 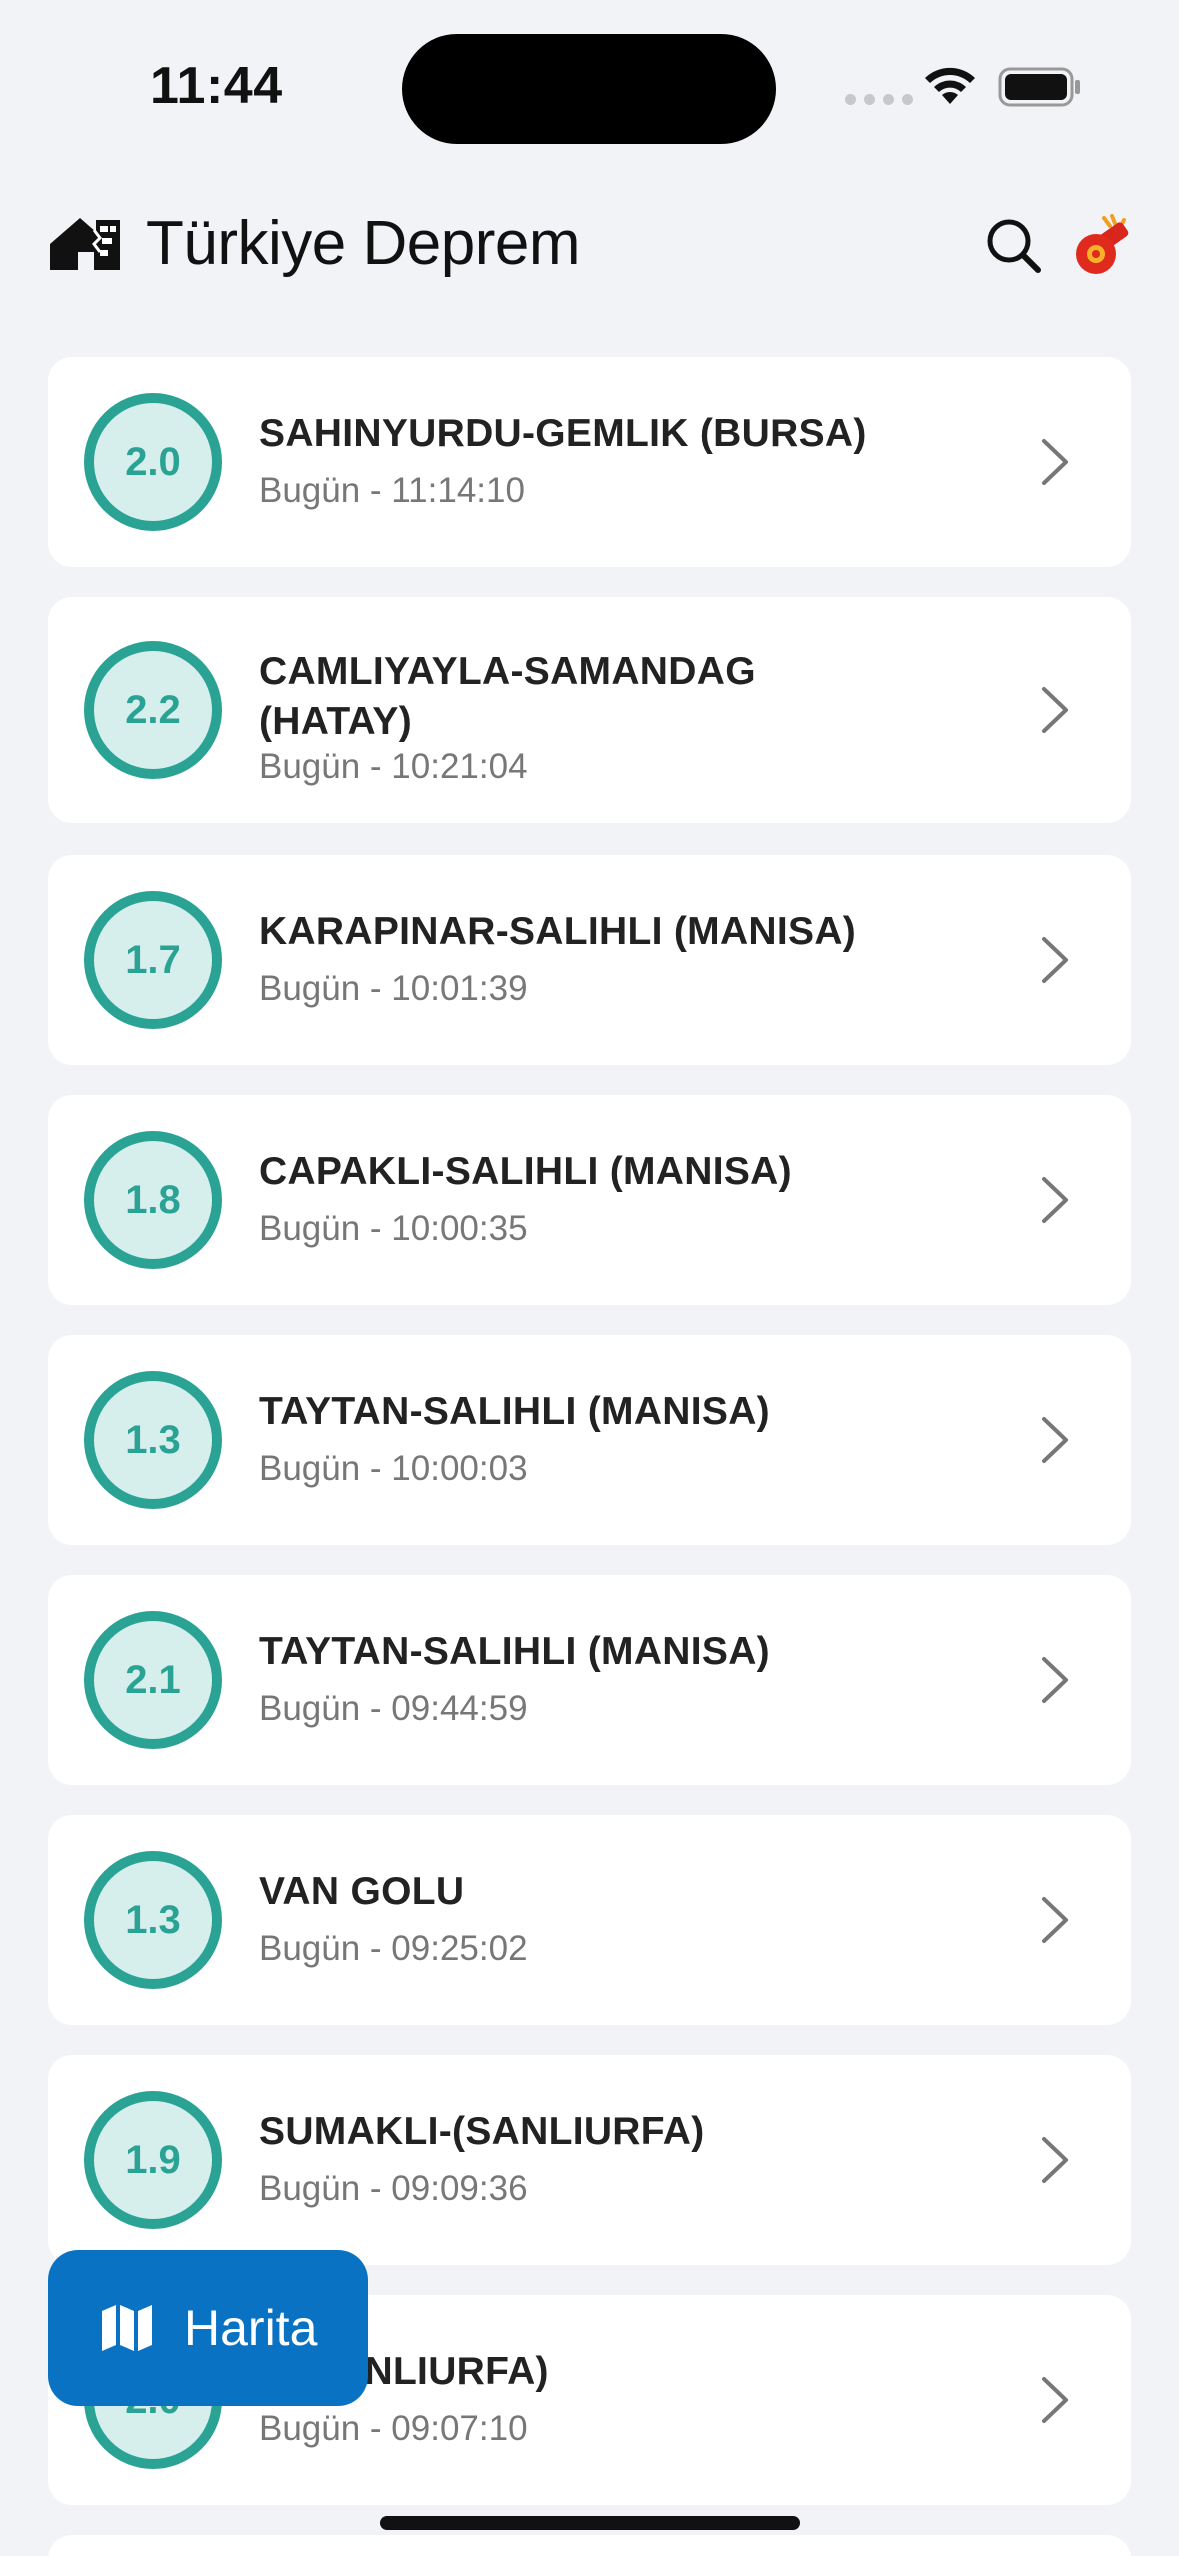 What do you see at coordinates (393, 2188) in the screenshot?
I see `earthquake-time: Bugün - 09:09:36` at bounding box center [393, 2188].